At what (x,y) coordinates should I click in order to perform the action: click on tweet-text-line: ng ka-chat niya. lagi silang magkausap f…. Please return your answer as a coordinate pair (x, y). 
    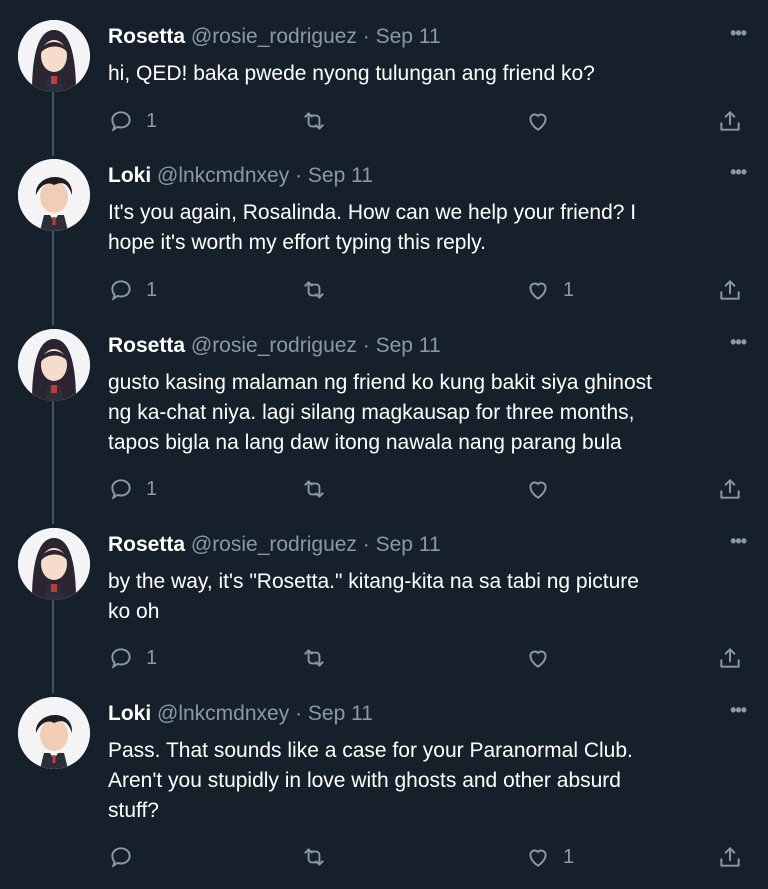
    Looking at the image, I should click on (371, 412).